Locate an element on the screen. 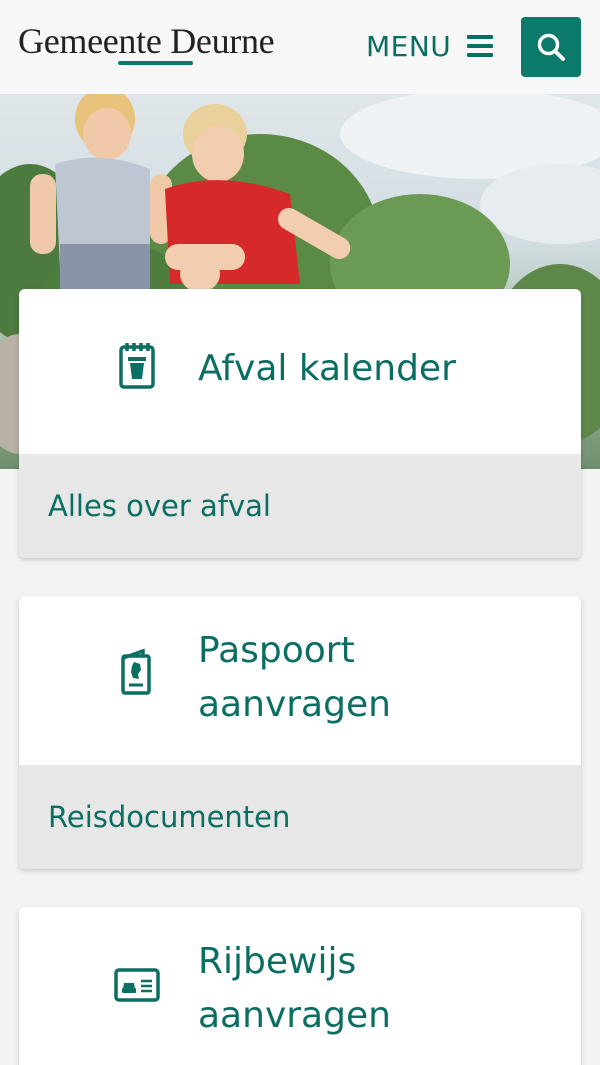 The height and width of the screenshot is (1065, 600). menu-label: MENU is located at coordinates (409, 46).